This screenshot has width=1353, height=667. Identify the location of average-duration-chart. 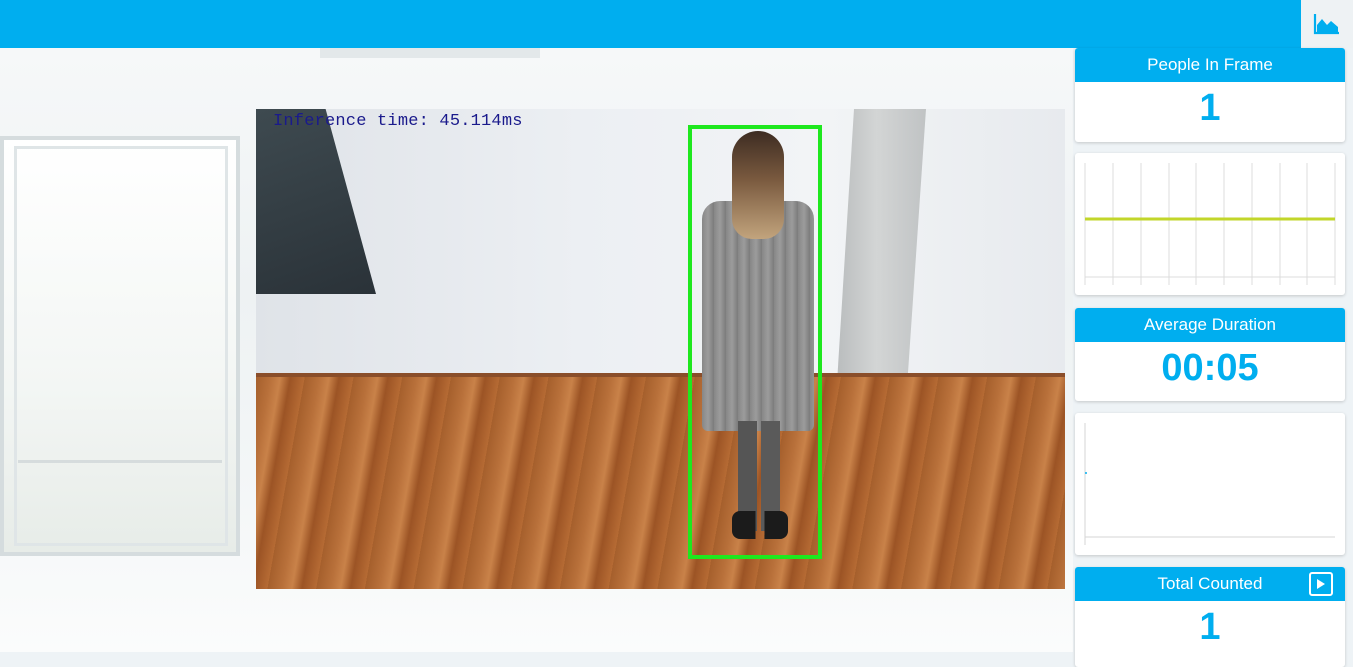
(1210, 484).